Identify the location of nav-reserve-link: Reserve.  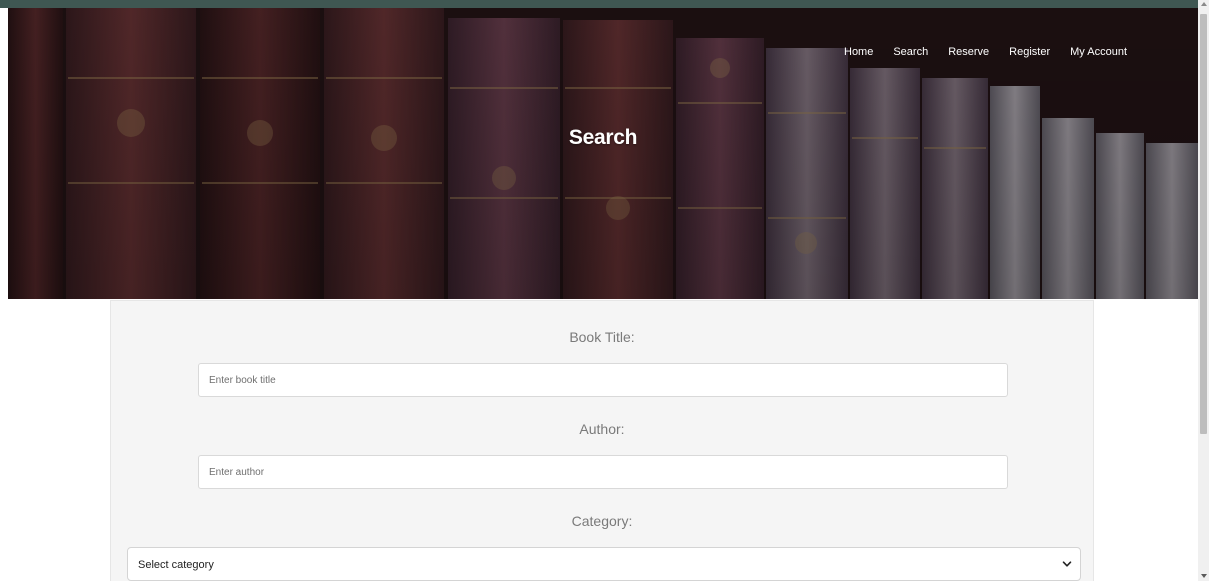
(968, 52).